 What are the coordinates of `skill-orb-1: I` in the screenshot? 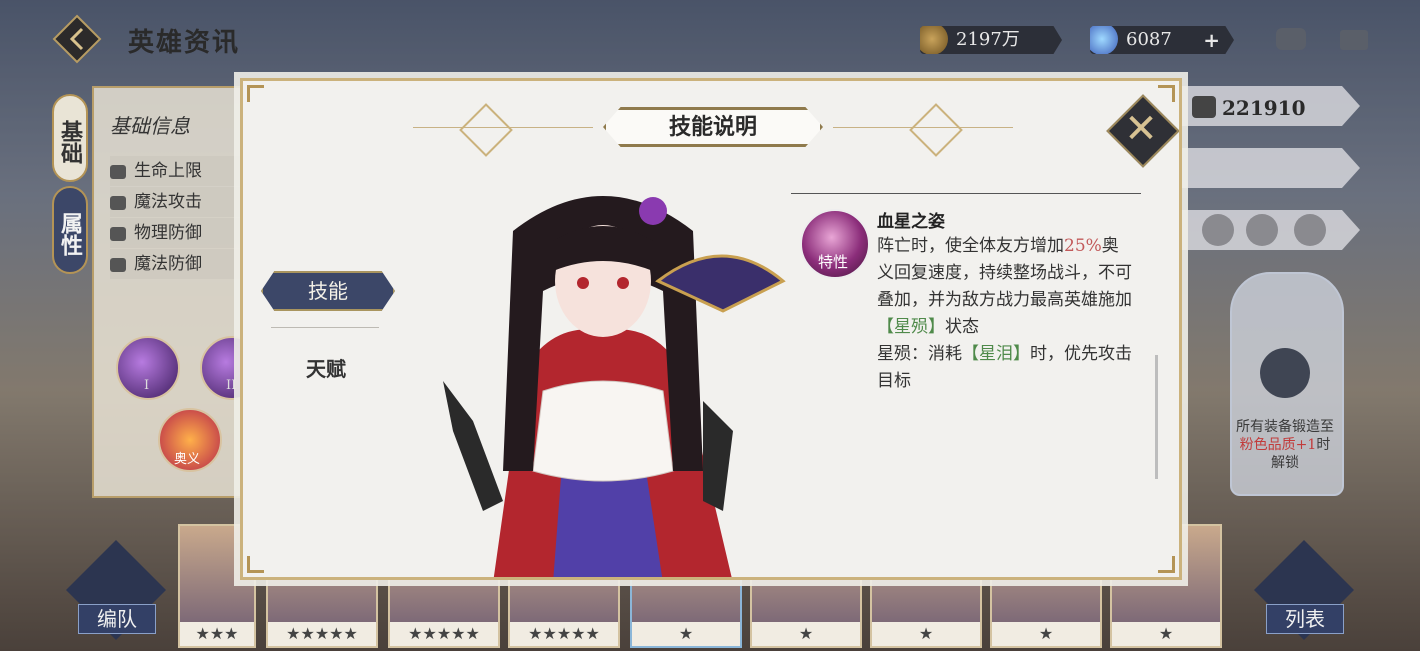 It's located at (148, 368).